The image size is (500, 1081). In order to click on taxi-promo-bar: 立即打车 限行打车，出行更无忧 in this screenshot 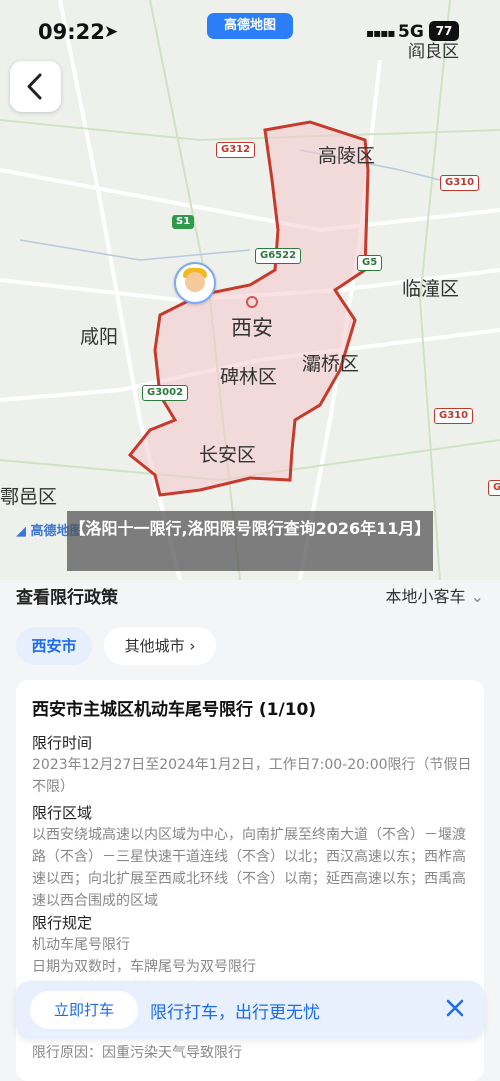, I will do `click(250, 1010)`.